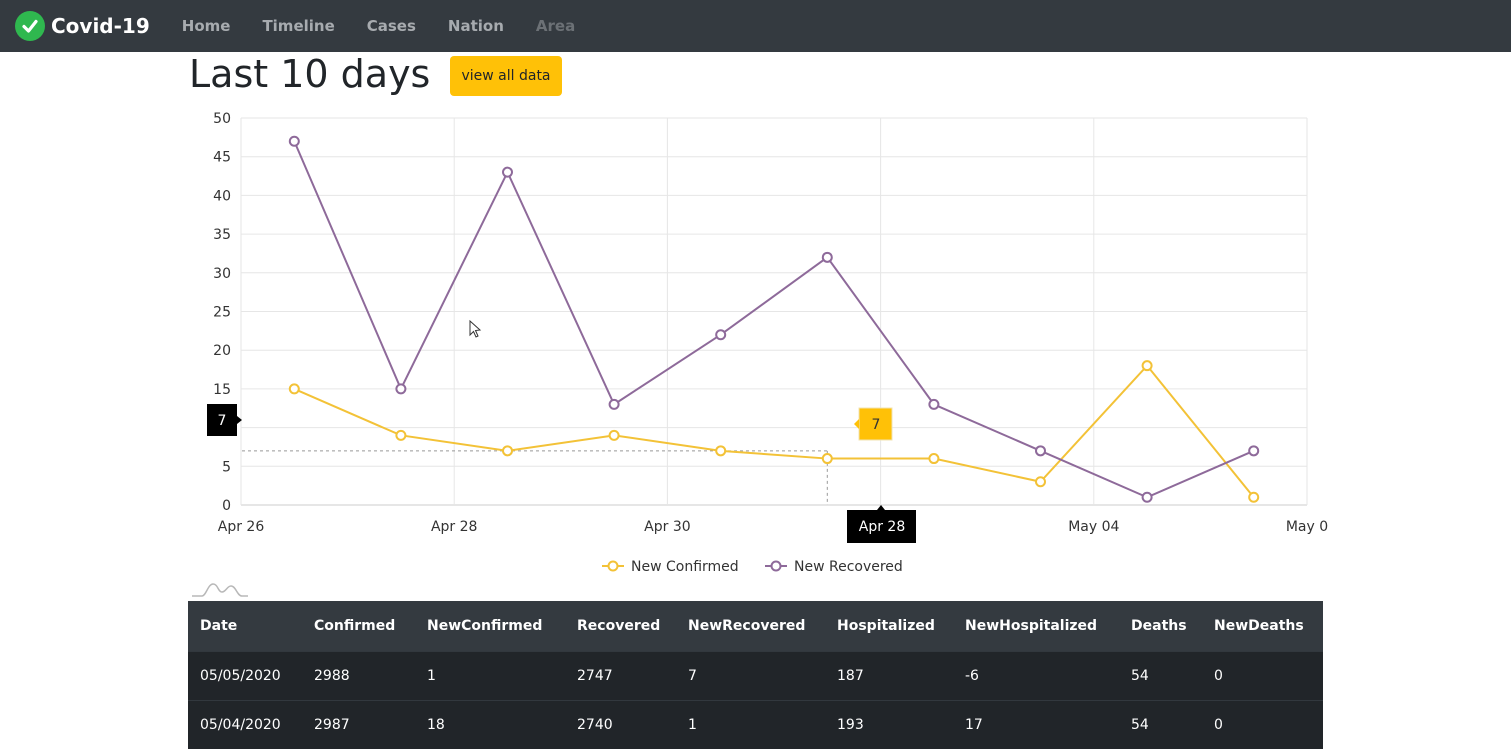 This screenshot has width=1511, height=749. I want to click on point-tooltip-value: 7, so click(876, 425).